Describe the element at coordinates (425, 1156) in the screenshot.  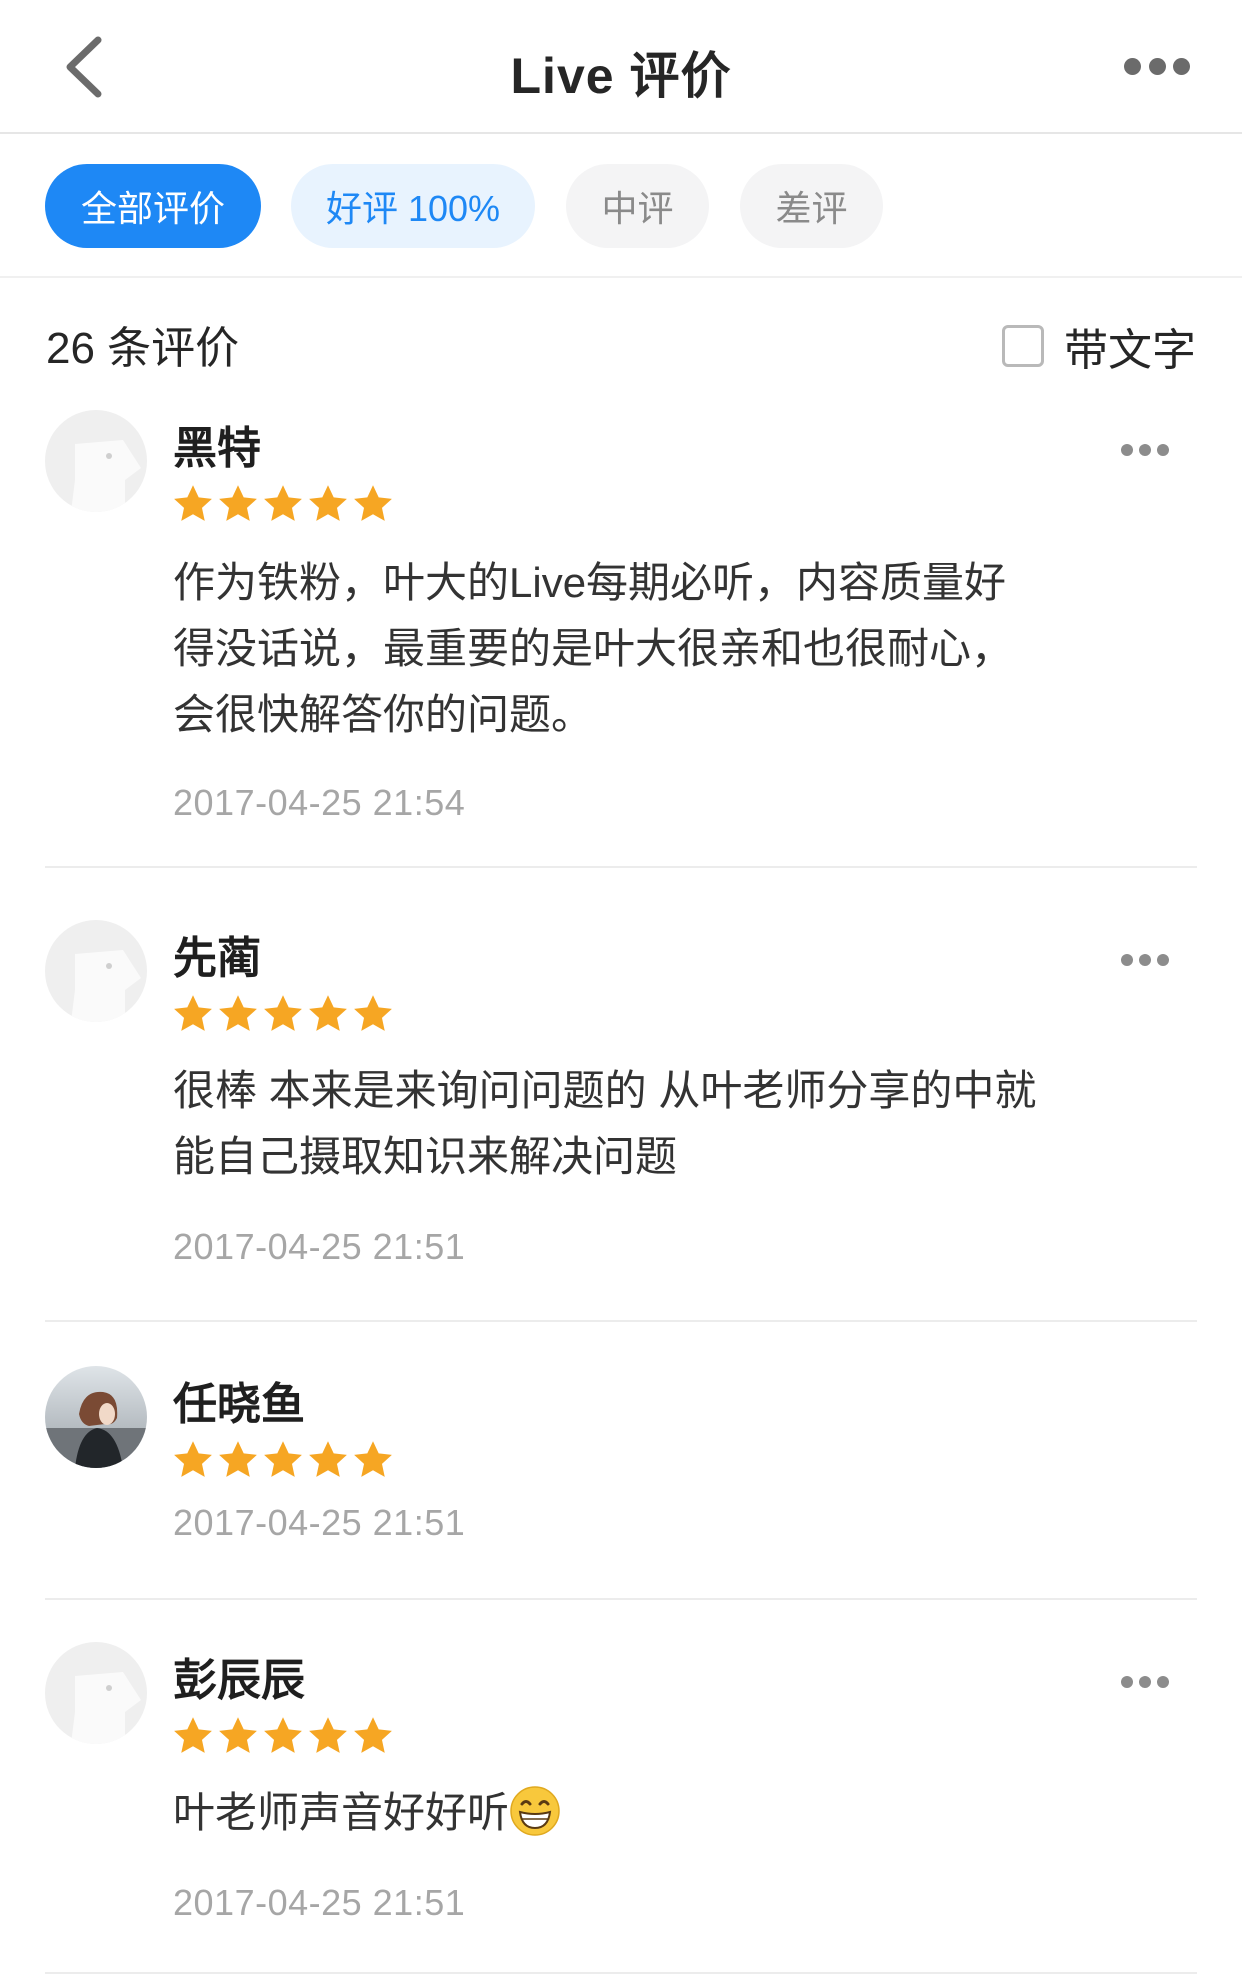
I see `review-content-line: 能自己摄取知识来解决问题` at that location.